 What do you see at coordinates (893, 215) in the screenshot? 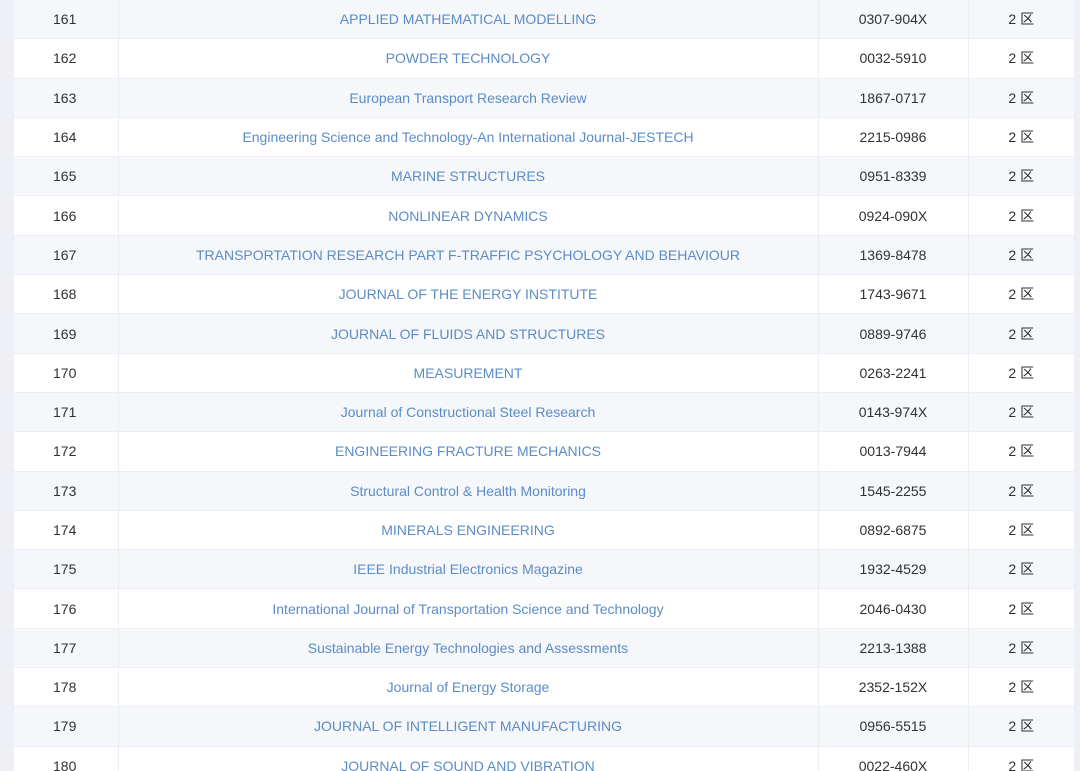
I see `issn-cell: 0924-090X` at bounding box center [893, 215].